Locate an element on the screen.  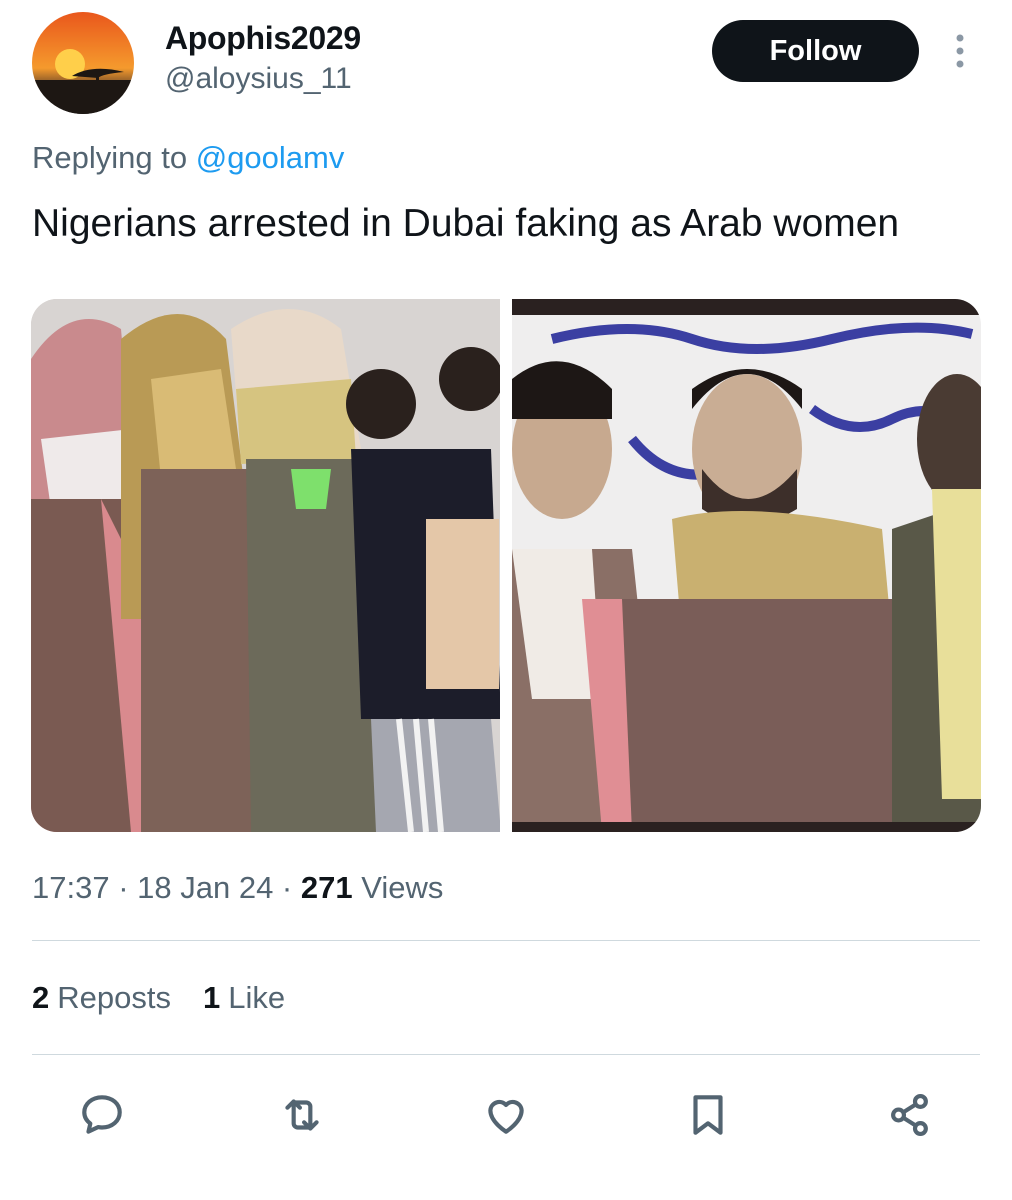
share-icon is located at coordinates (909, 1115).